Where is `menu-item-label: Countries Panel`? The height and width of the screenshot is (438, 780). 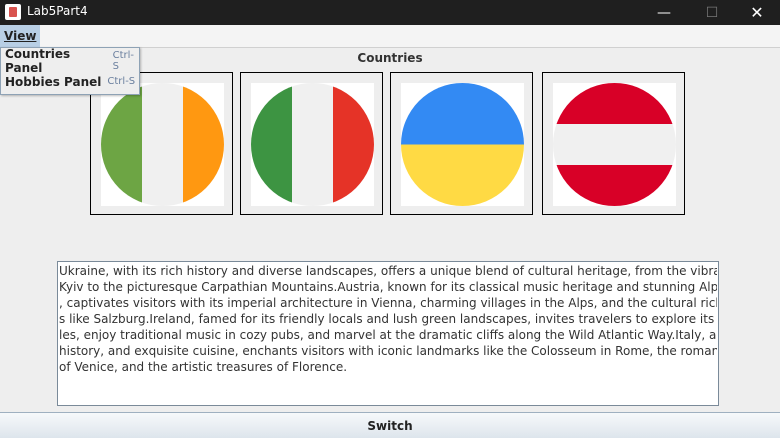
menu-item-label: Countries Panel is located at coordinates (38, 60).